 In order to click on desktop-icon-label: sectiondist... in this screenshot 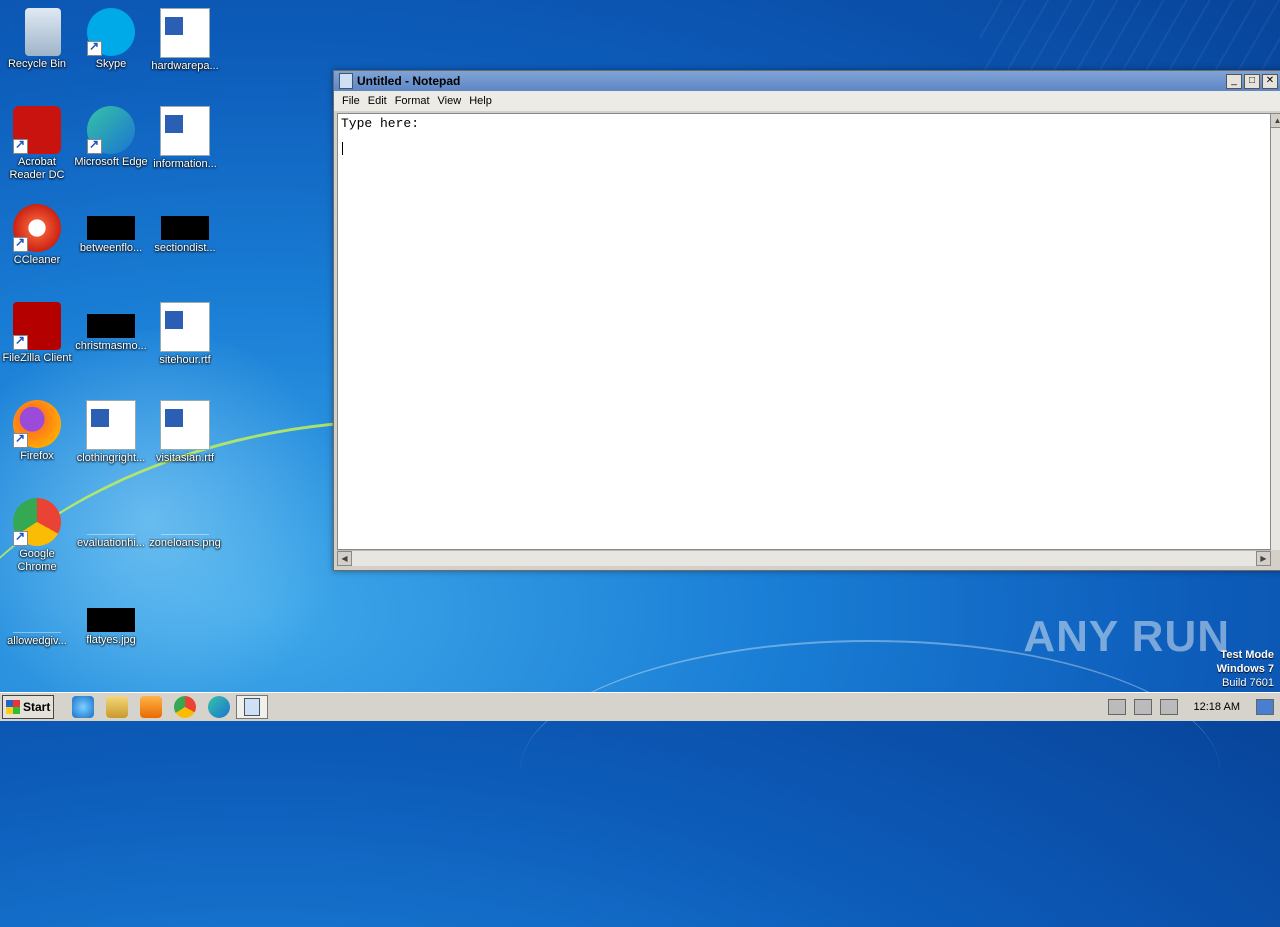, I will do `click(185, 248)`.